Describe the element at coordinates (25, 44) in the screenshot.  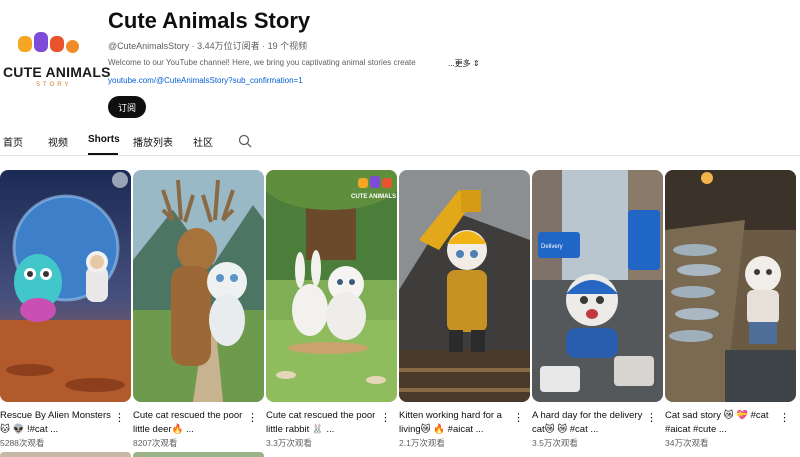
I see `logo-blob-orange` at that location.